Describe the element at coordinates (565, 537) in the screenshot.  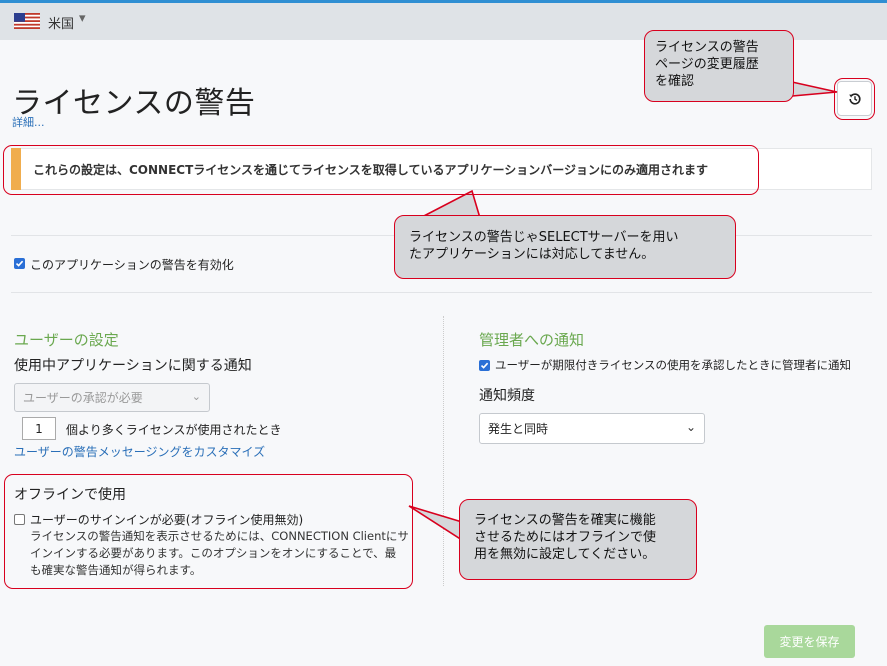
I see `callout-line: させるためにはオフラインで使` at that location.